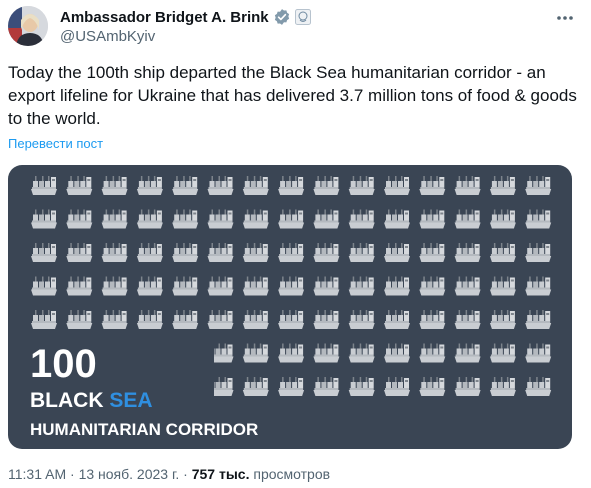 This screenshot has width=591, height=488. I want to click on avatar-photo, so click(28, 26).